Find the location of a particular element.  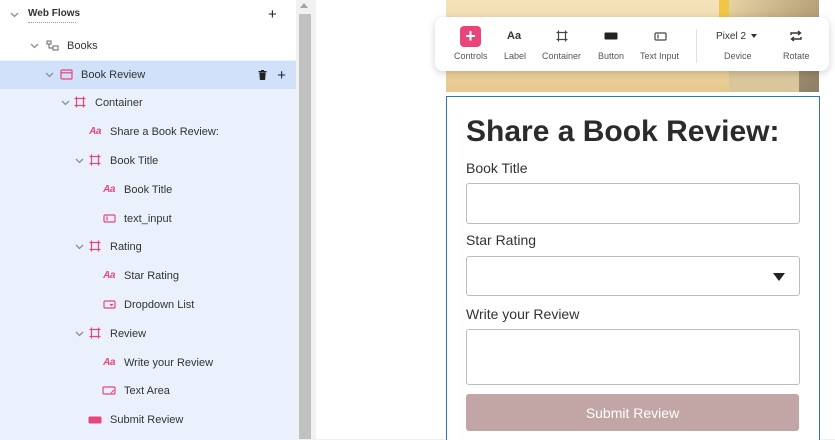

book-title-label: Book Title is located at coordinates (497, 168).